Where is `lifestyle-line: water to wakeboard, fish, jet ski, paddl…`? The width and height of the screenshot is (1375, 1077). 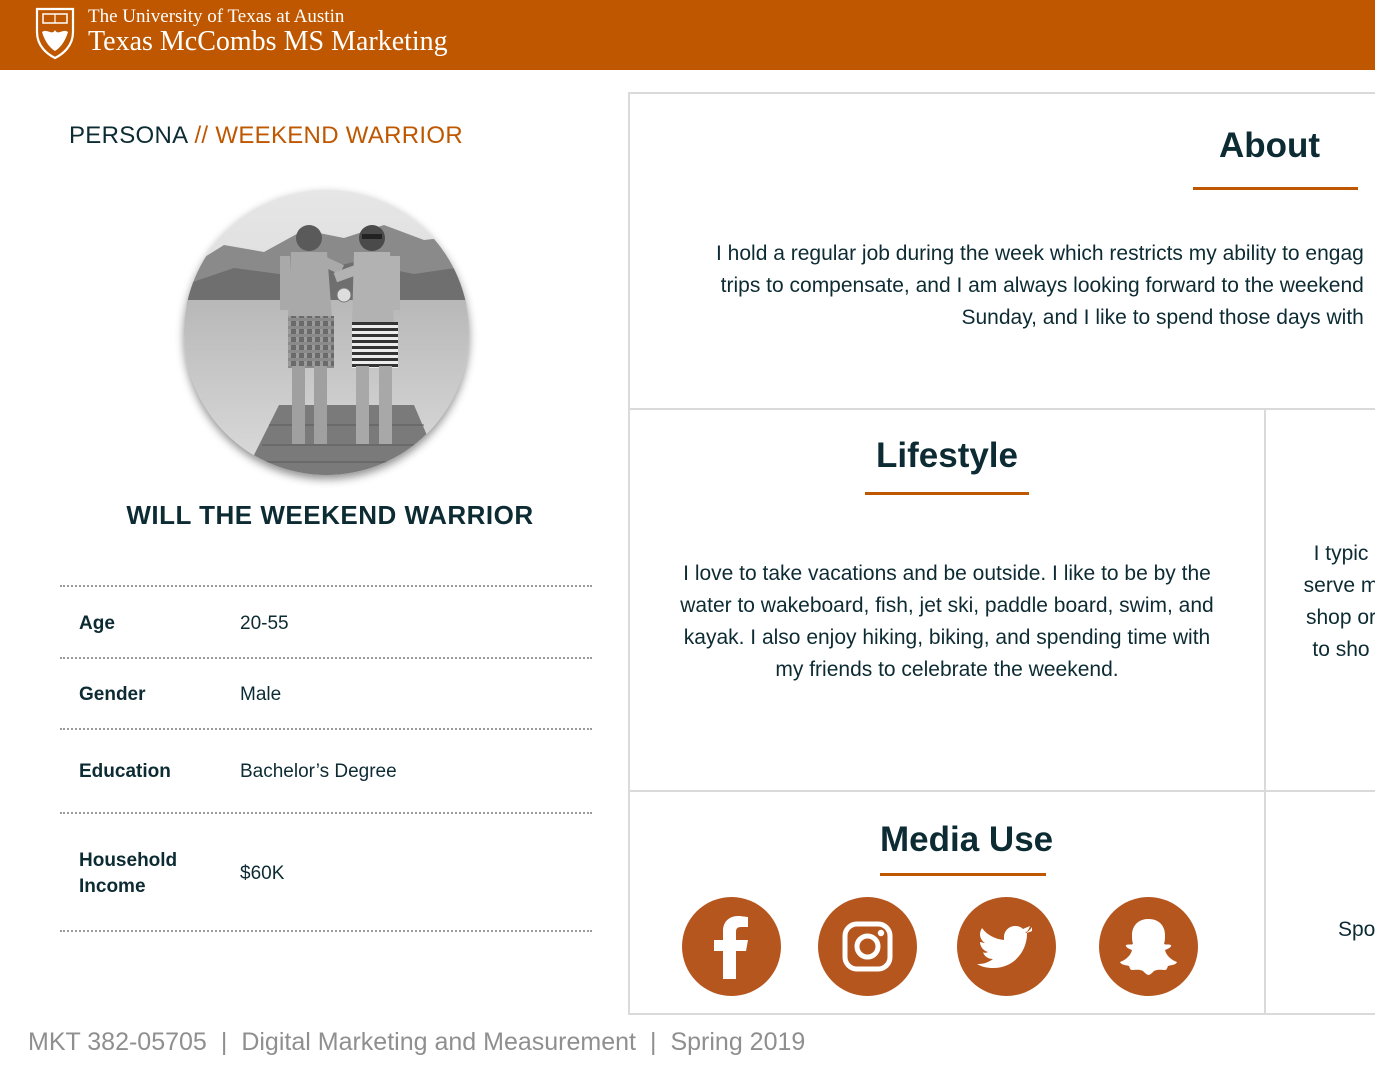 lifestyle-line: water to wakeboard, fish, jet ski, paddl… is located at coordinates (947, 605).